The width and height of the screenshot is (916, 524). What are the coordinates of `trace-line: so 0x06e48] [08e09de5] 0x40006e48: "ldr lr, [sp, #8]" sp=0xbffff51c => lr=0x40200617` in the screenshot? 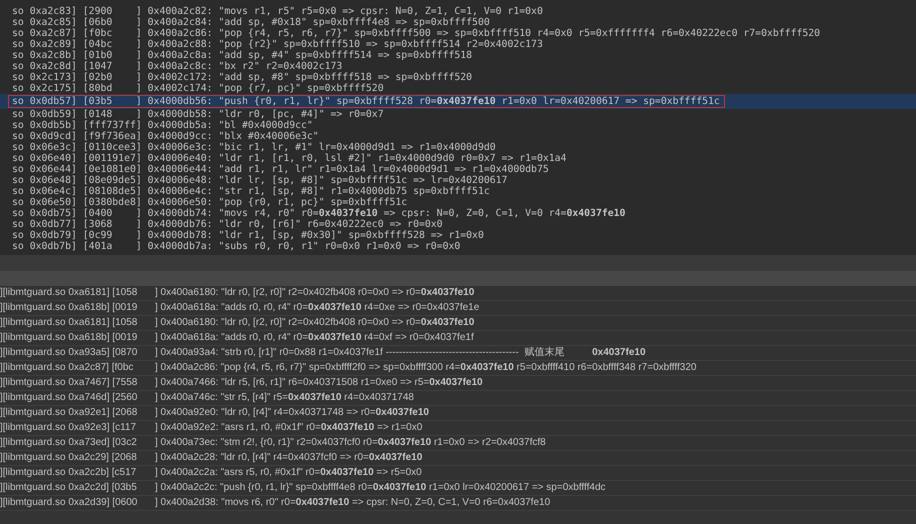 It's located at (458, 180).